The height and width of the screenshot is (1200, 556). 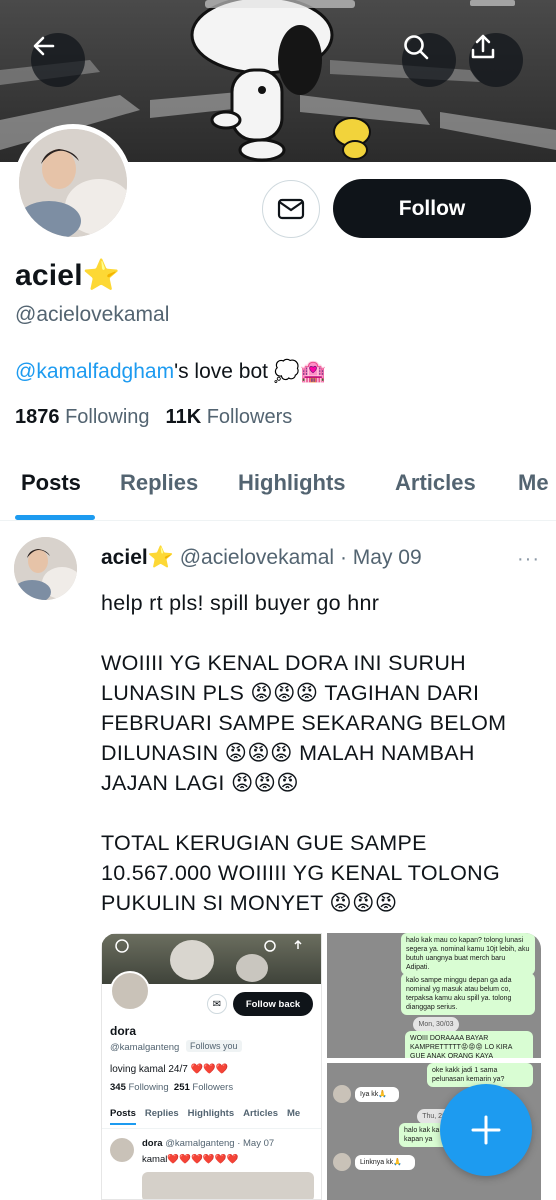 I want to click on display-name: aciel⭐, so click(x=67, y=275).